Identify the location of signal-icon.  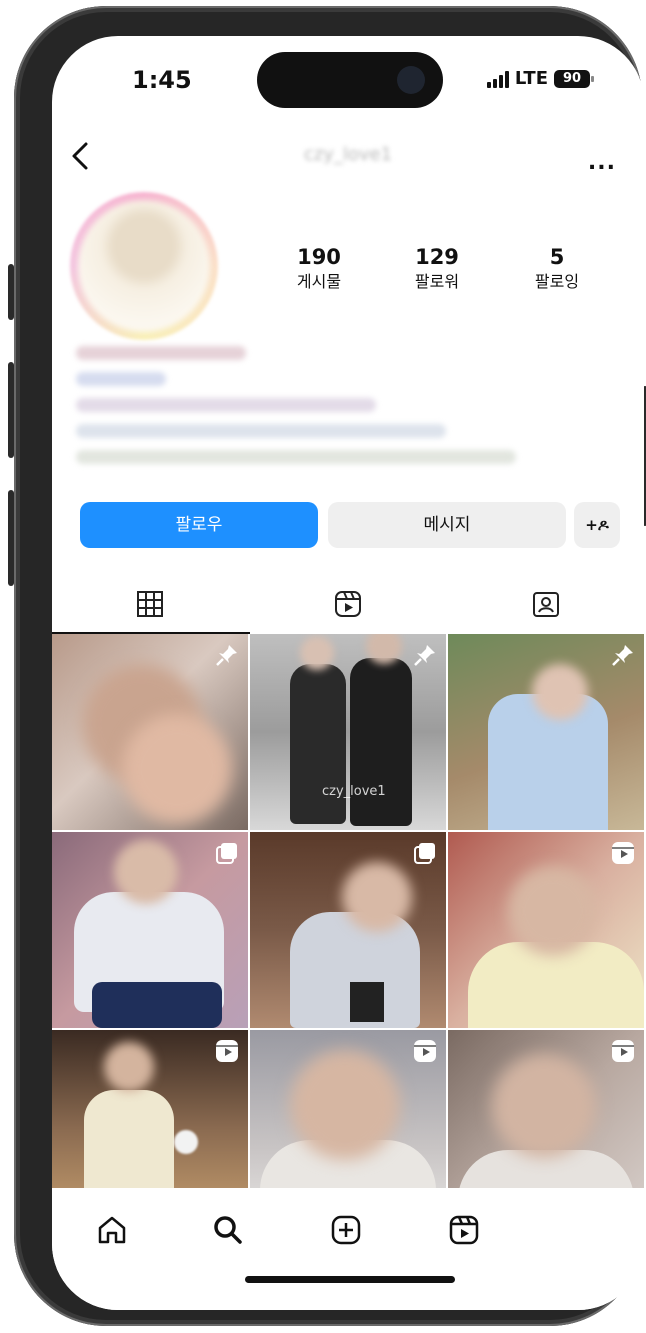
(497, 79).